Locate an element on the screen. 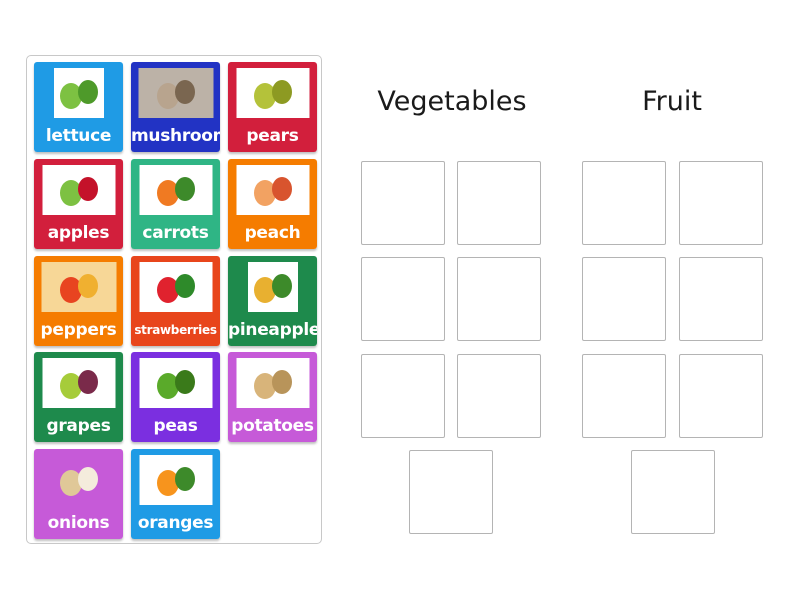 This screenshot has height=600, width=800. tile-oranges: oranges is located at coordinates (175, 494).